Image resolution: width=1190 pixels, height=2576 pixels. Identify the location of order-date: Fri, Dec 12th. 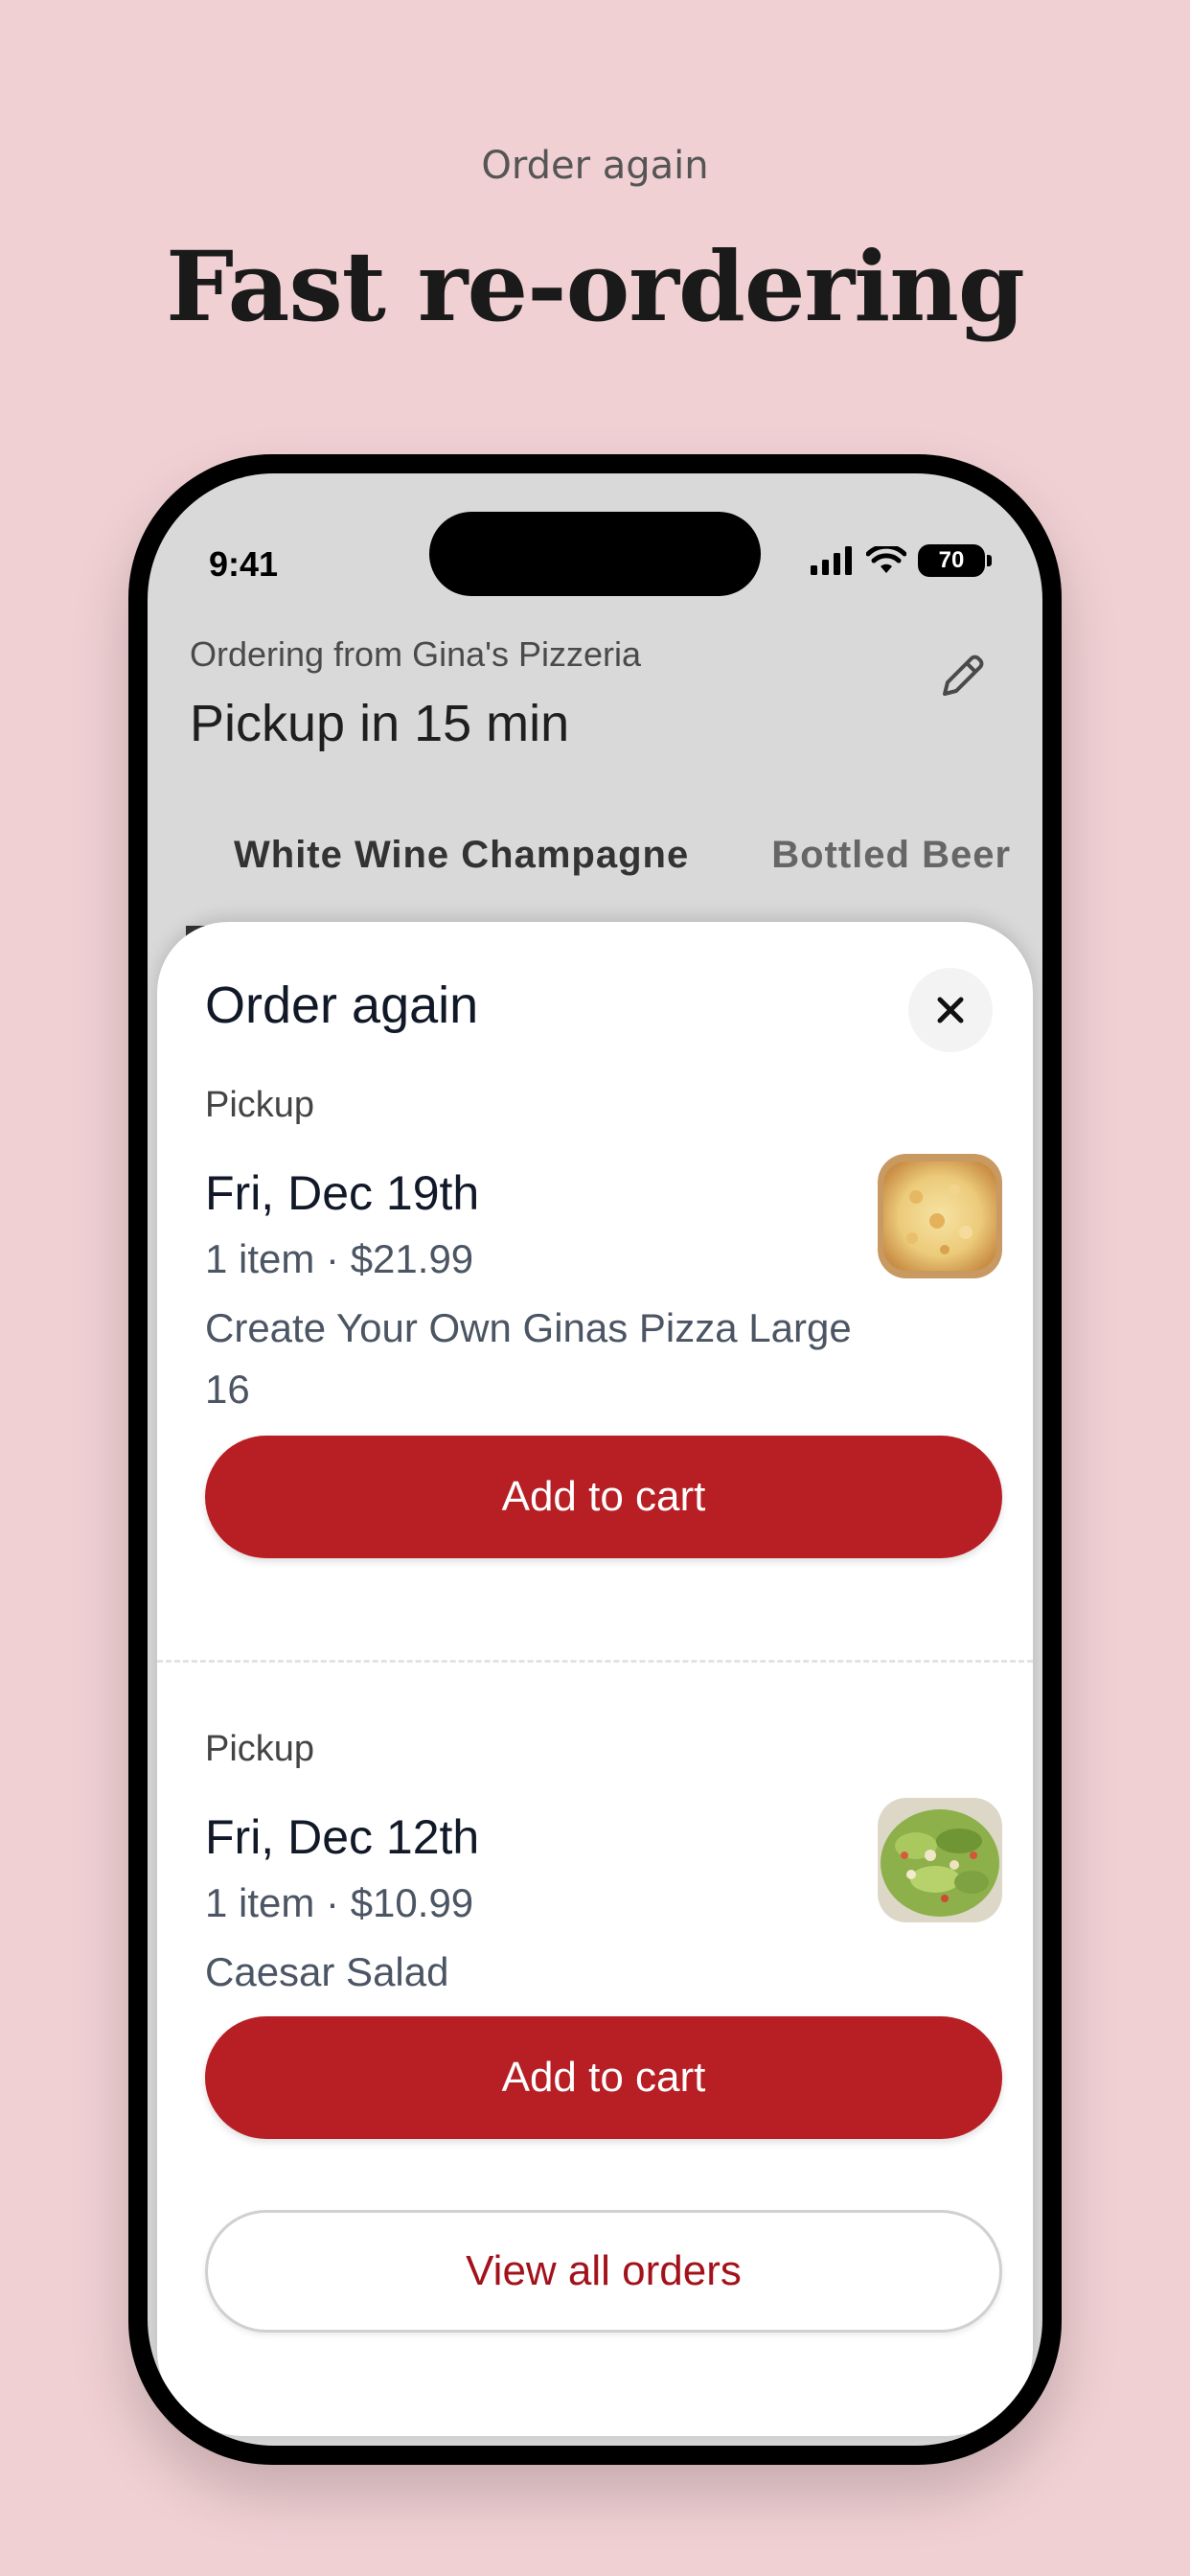
(342, 1837).